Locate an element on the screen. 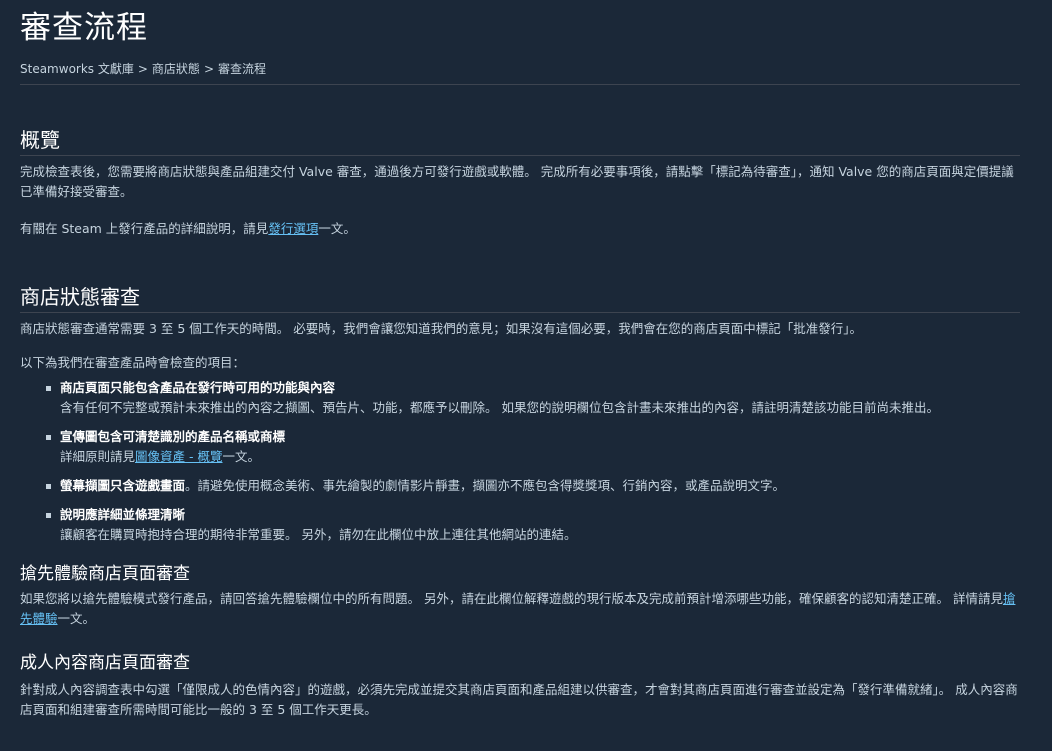 This screenshot has width=1052, height=751. store-review-checklist-intro: 以下為我們在審查產品時會檢查的項目： is located at coordinates (133, 362).